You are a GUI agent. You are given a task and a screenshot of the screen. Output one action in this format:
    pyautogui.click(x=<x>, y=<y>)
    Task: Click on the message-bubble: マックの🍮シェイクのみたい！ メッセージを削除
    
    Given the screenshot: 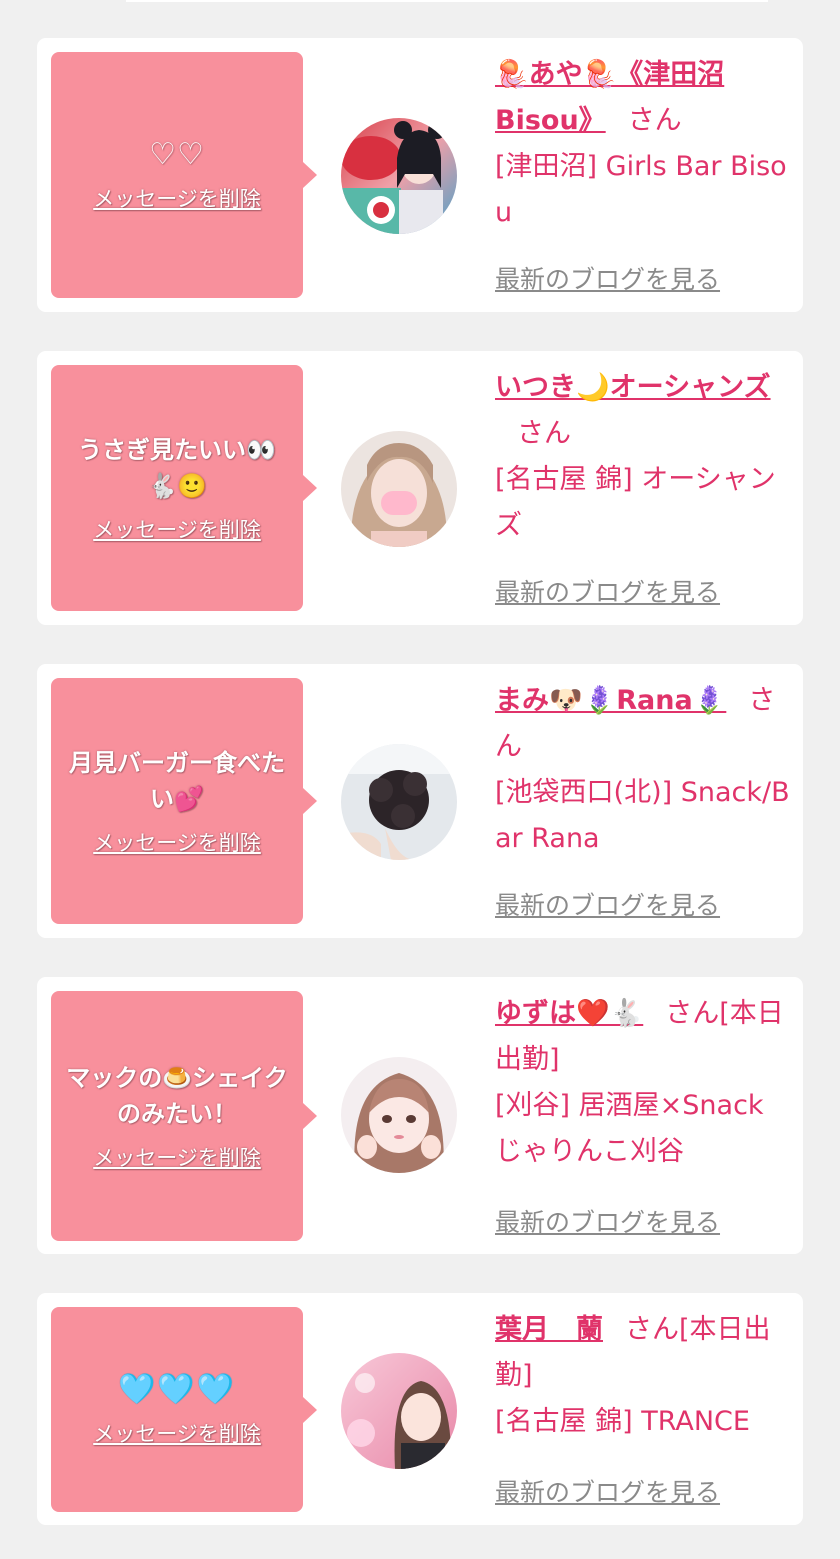 What is the action you would take?
    pyautogui.click(x=184, y=1116)
    